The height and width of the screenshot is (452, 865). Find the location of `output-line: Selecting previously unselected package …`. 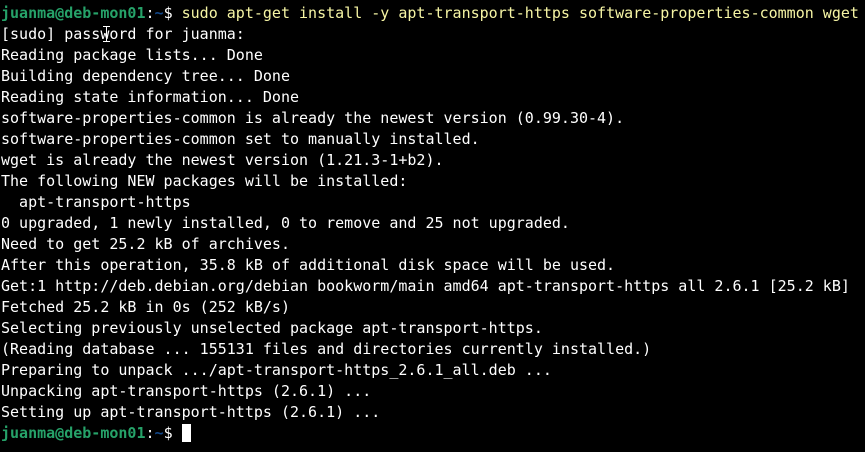

output-line: Selecting previously unselected package … is located at coordinates (272, 328).